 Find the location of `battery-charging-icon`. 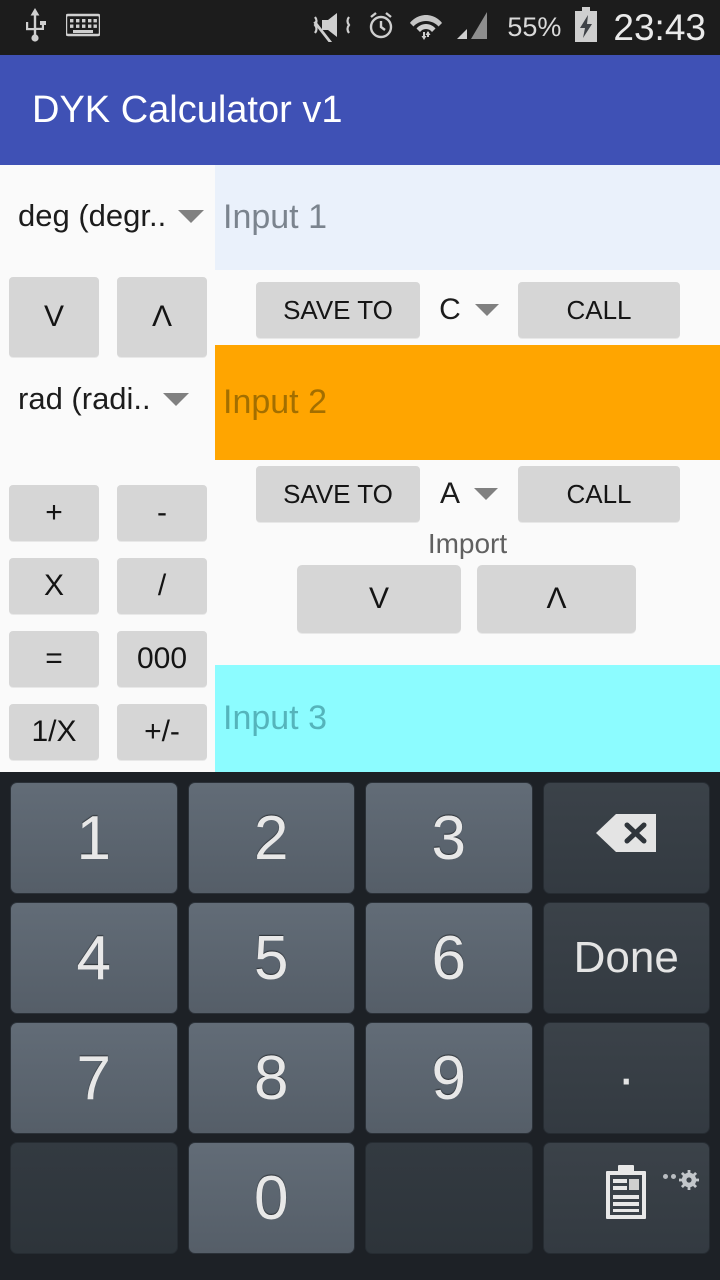

battery-charging-icon is located at coordinates (586, 27).